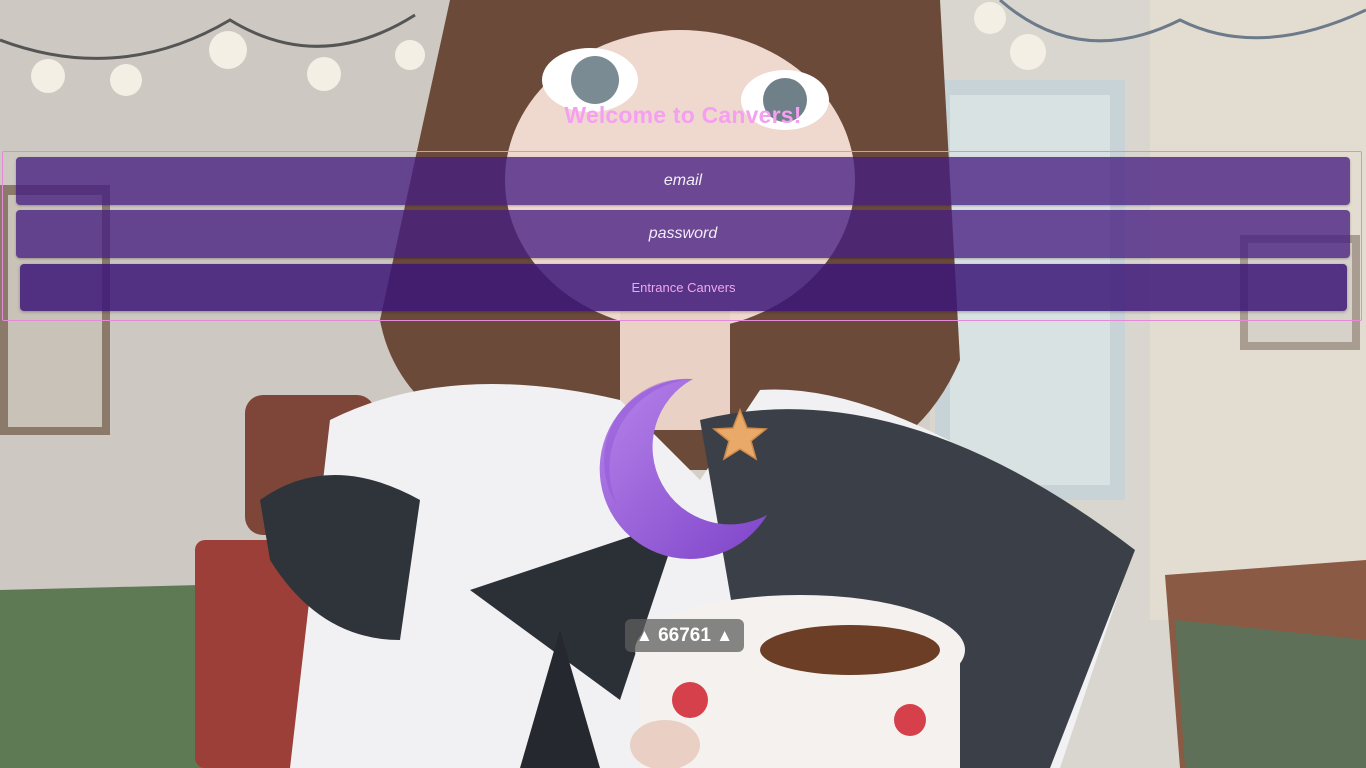  I want to click on entrance-button: Entrance Canvers, so click(683, 287).